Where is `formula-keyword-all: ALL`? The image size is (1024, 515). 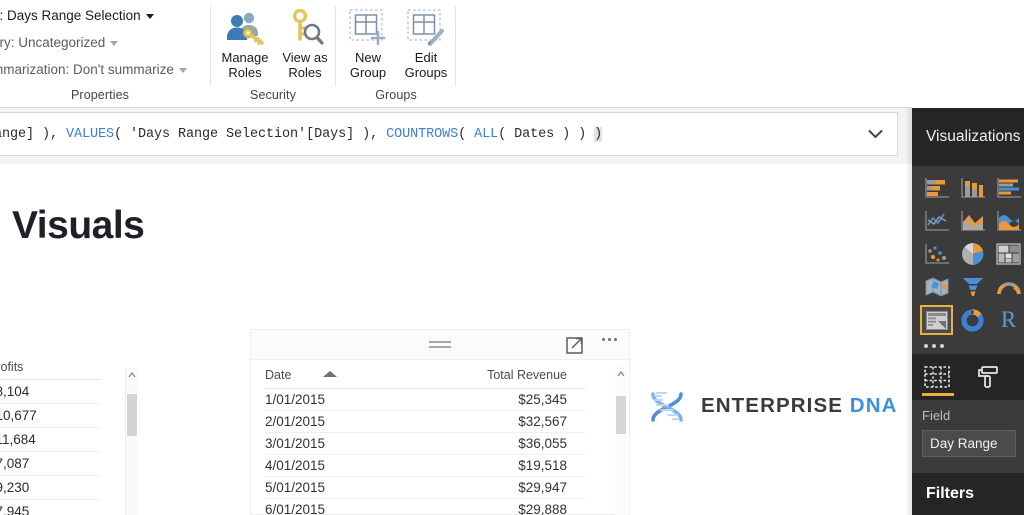
formula-keyword-all: ALL is located at coordinates (486, 134).